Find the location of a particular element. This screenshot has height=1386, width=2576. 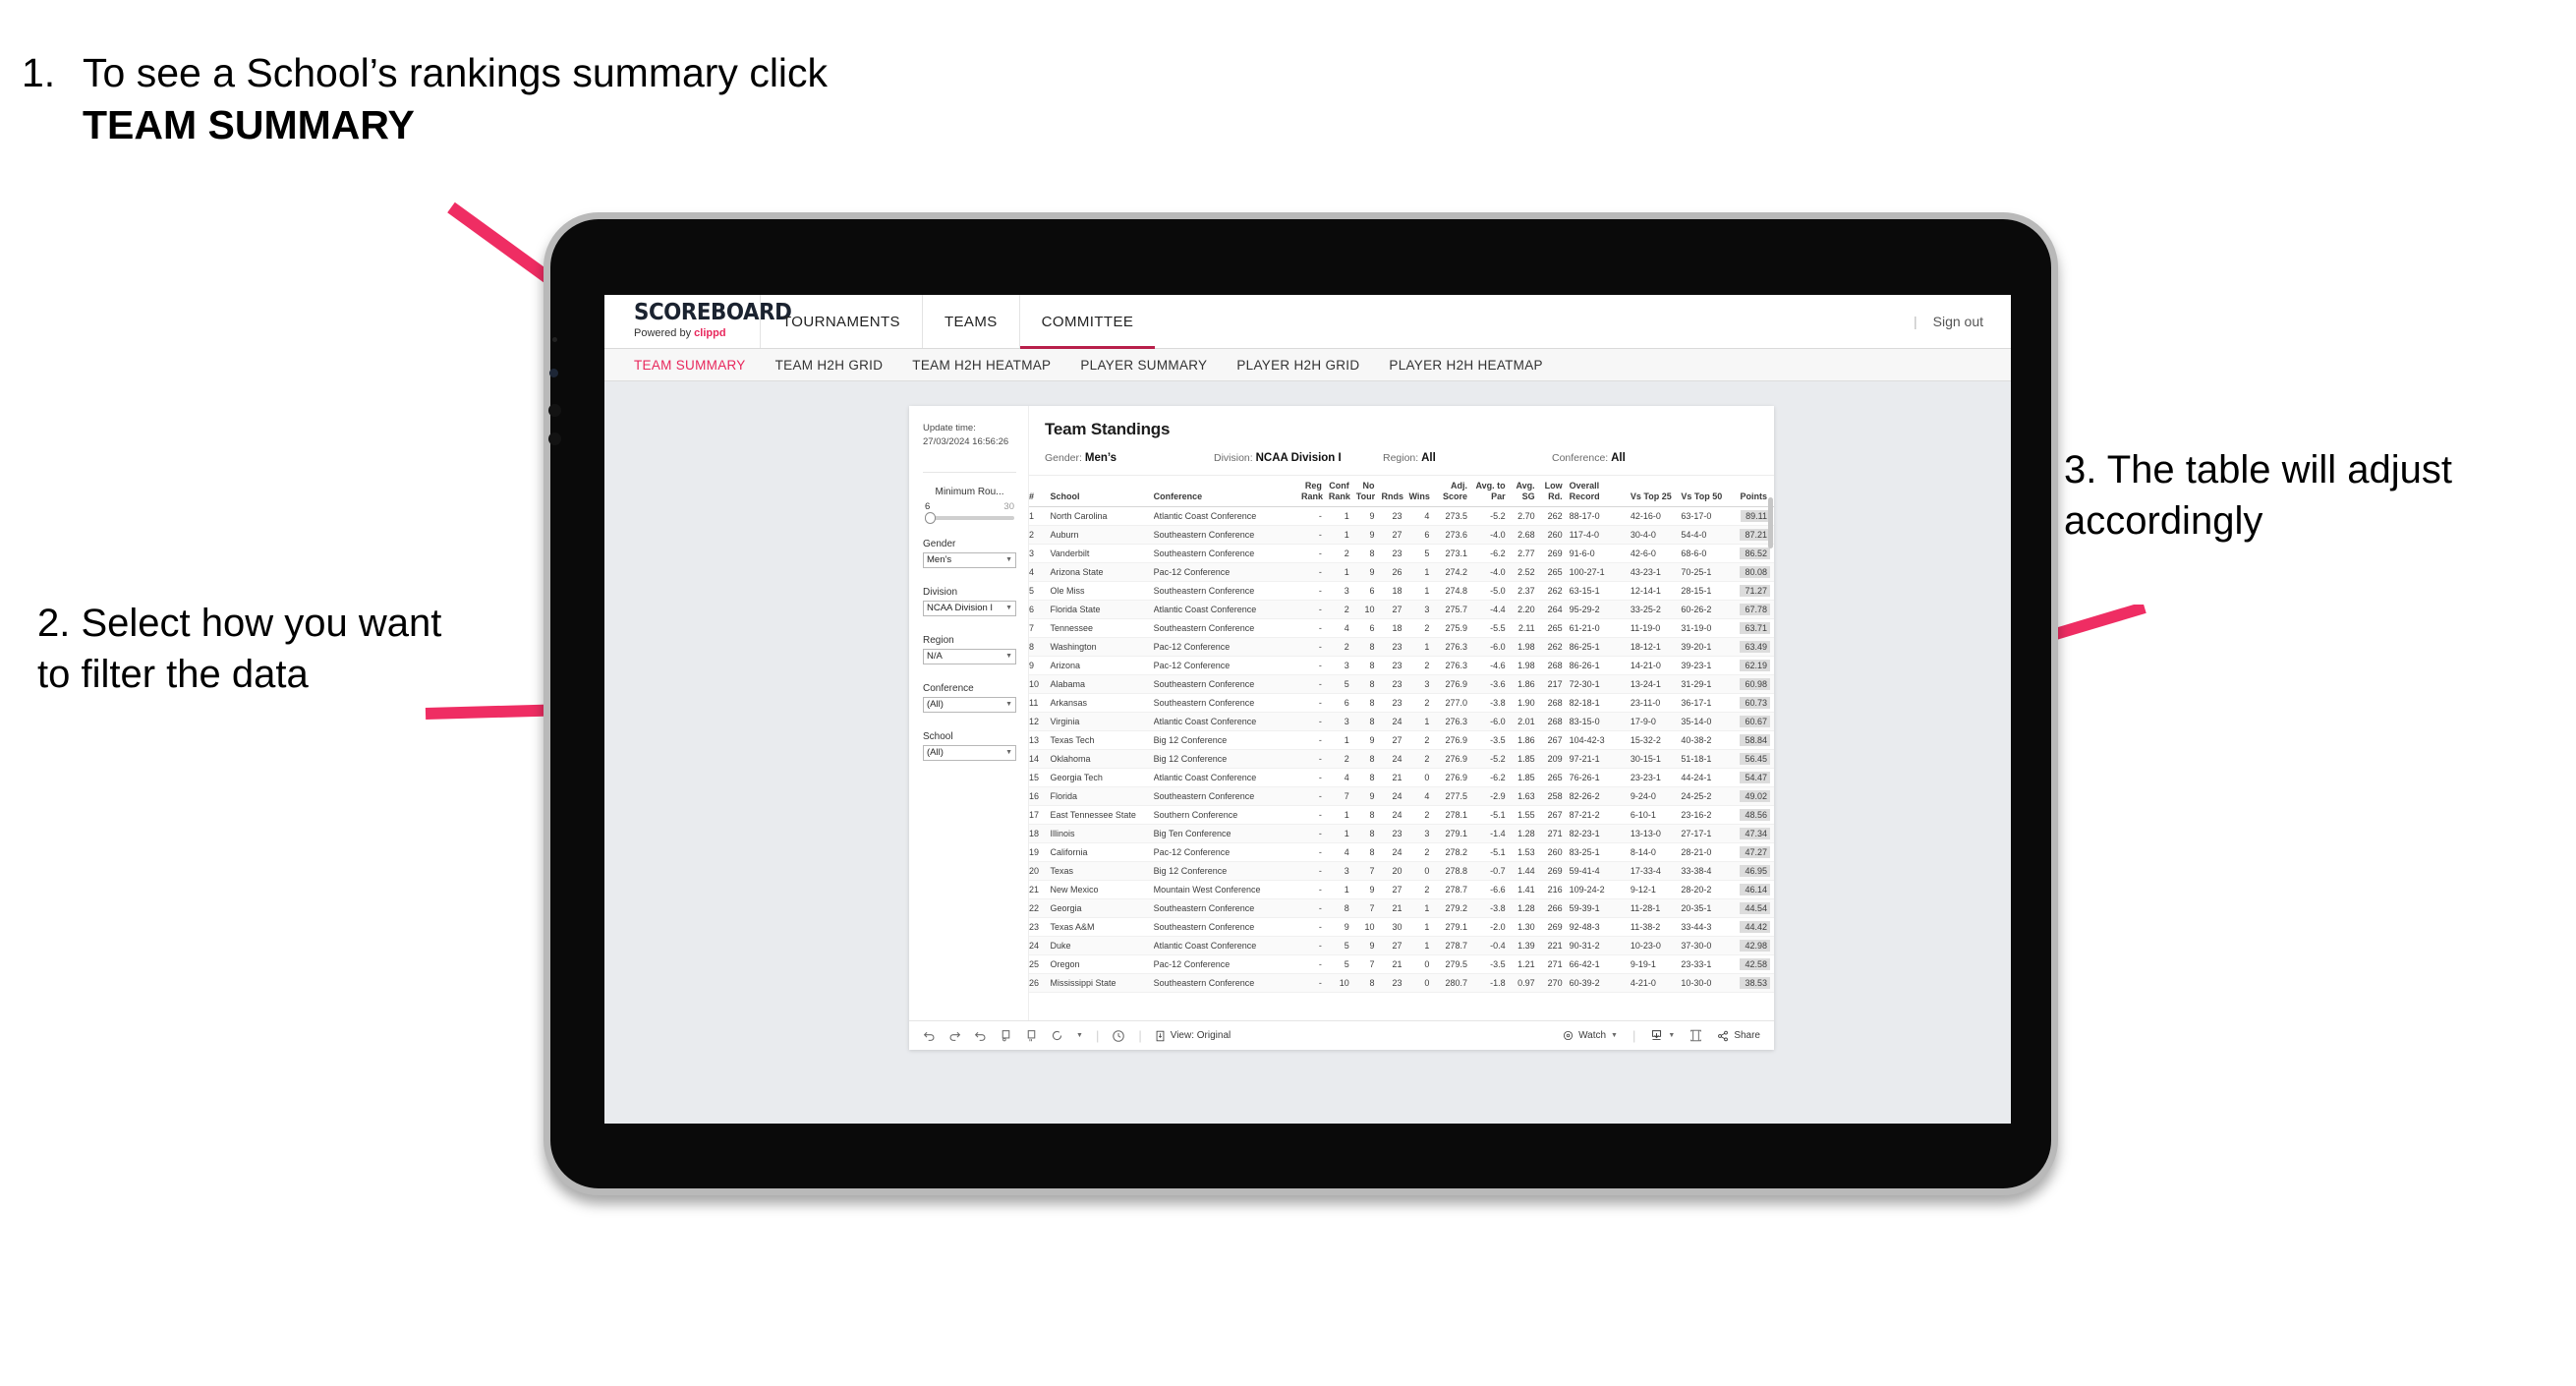

column-header: Adj. Score is located at coordinates (1455, 492).